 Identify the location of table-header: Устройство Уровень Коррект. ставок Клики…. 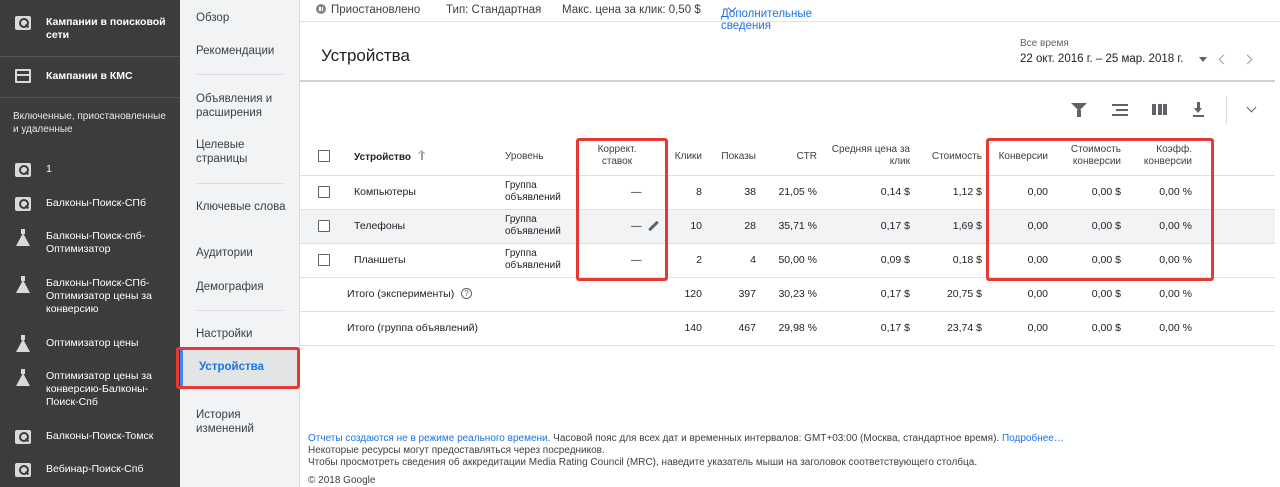
(787, 157).